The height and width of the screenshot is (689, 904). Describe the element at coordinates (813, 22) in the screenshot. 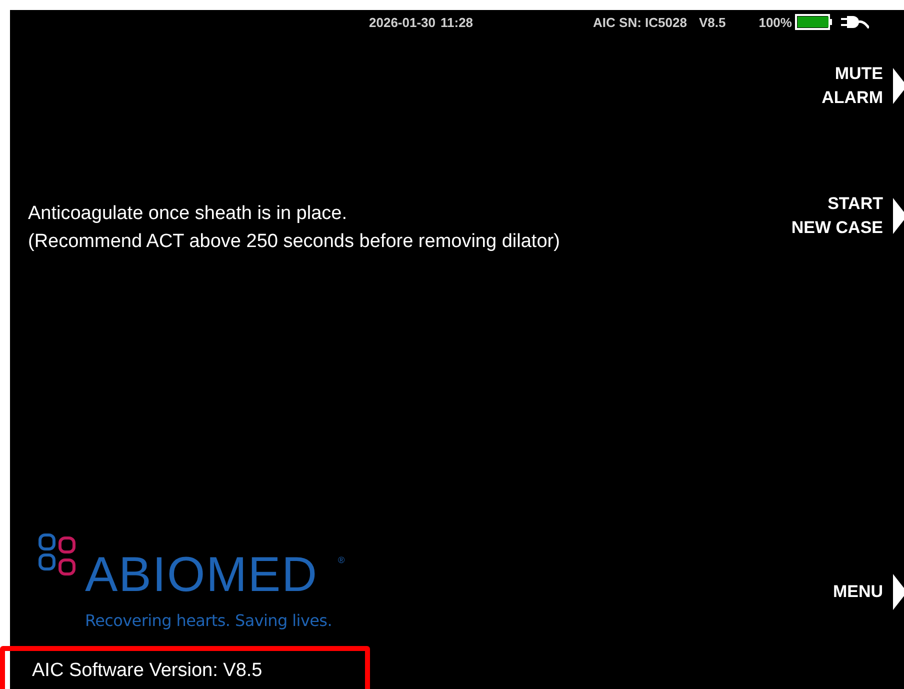

I see `battery-icon` at that location.